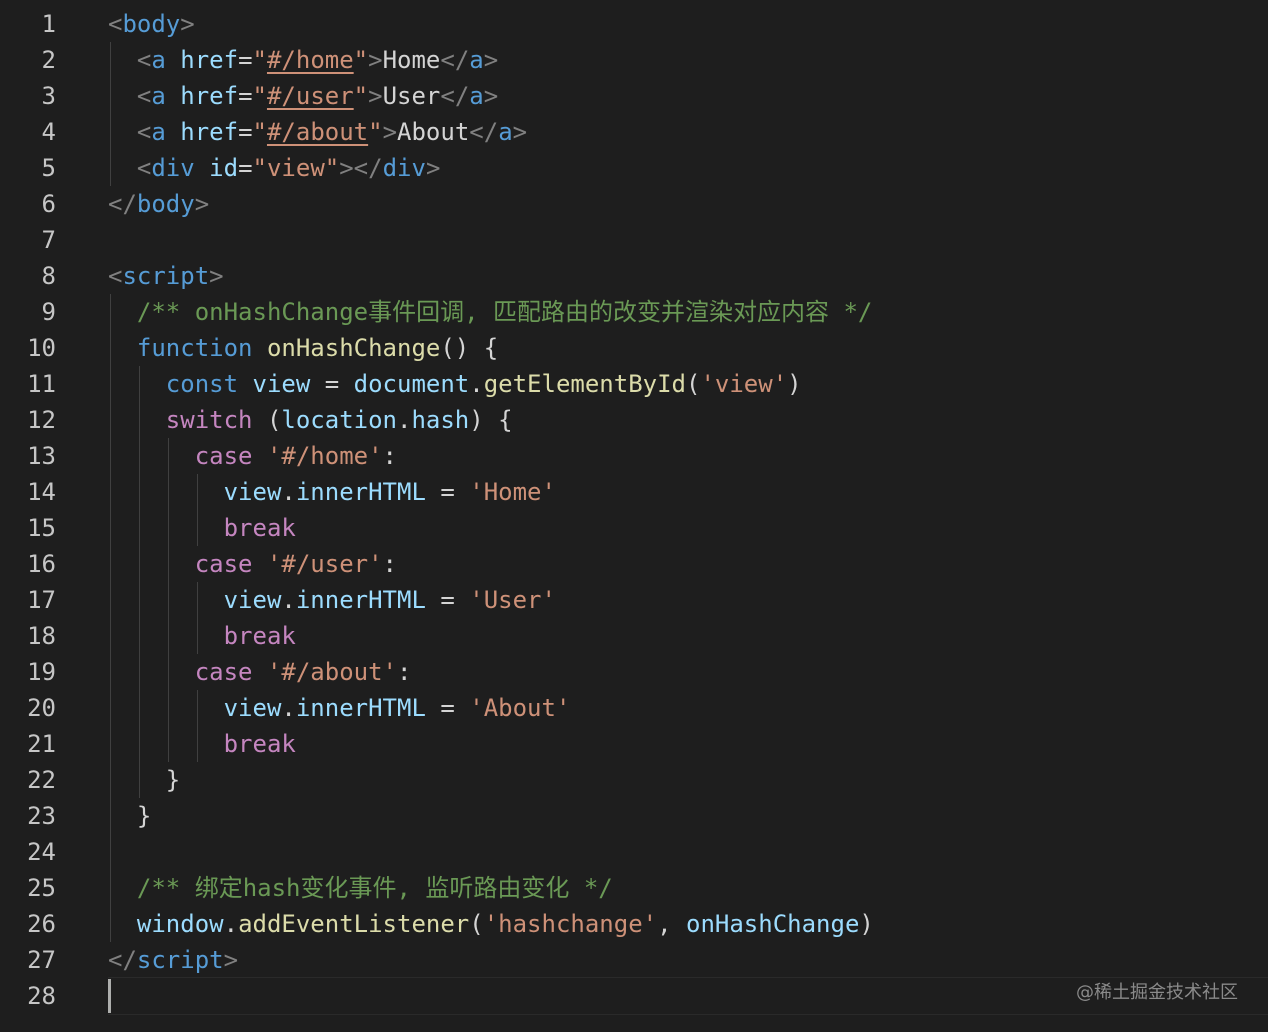 Image resolution: width=1268 pixels, height=1032 pixels. I want to click on code-line: 24, so click(634, 852).